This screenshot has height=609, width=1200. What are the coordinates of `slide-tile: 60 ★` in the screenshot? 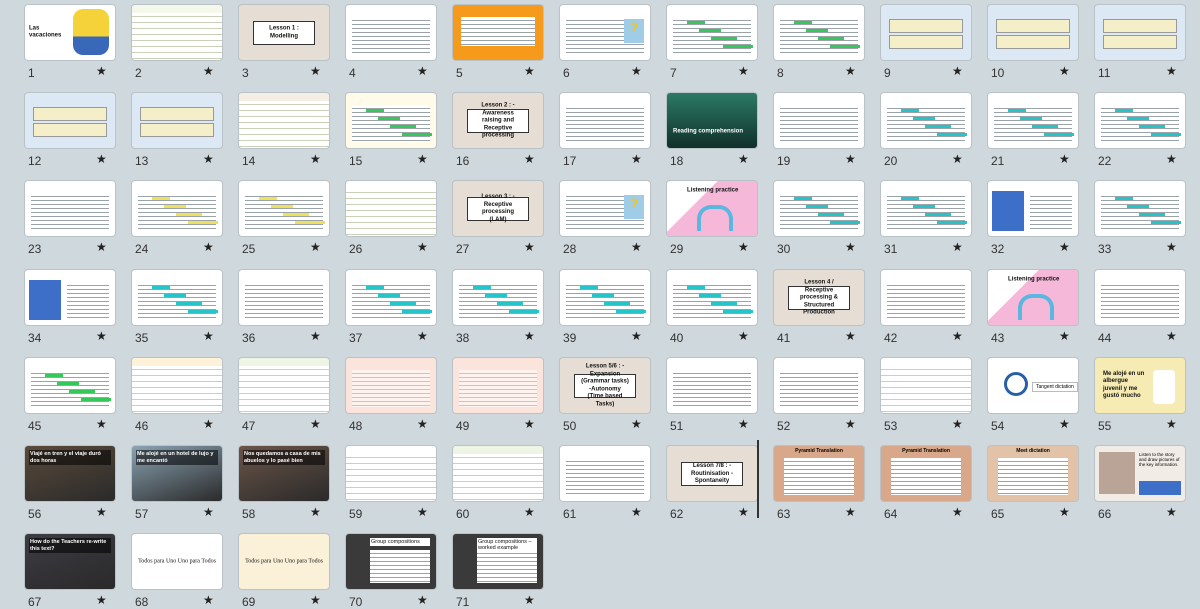 It's located at (485, 481).